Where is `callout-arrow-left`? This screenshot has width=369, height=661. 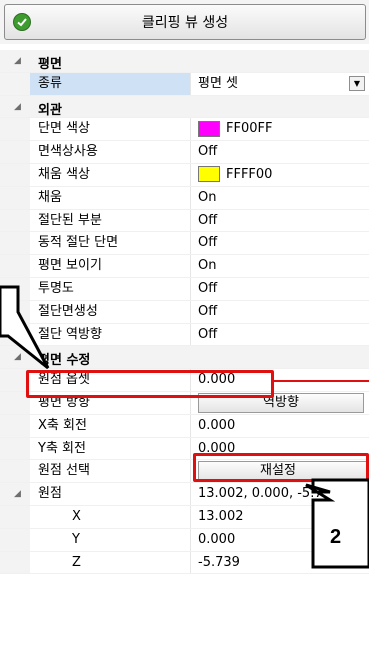
callout-arrow-left is located at coordinates (25, 327).